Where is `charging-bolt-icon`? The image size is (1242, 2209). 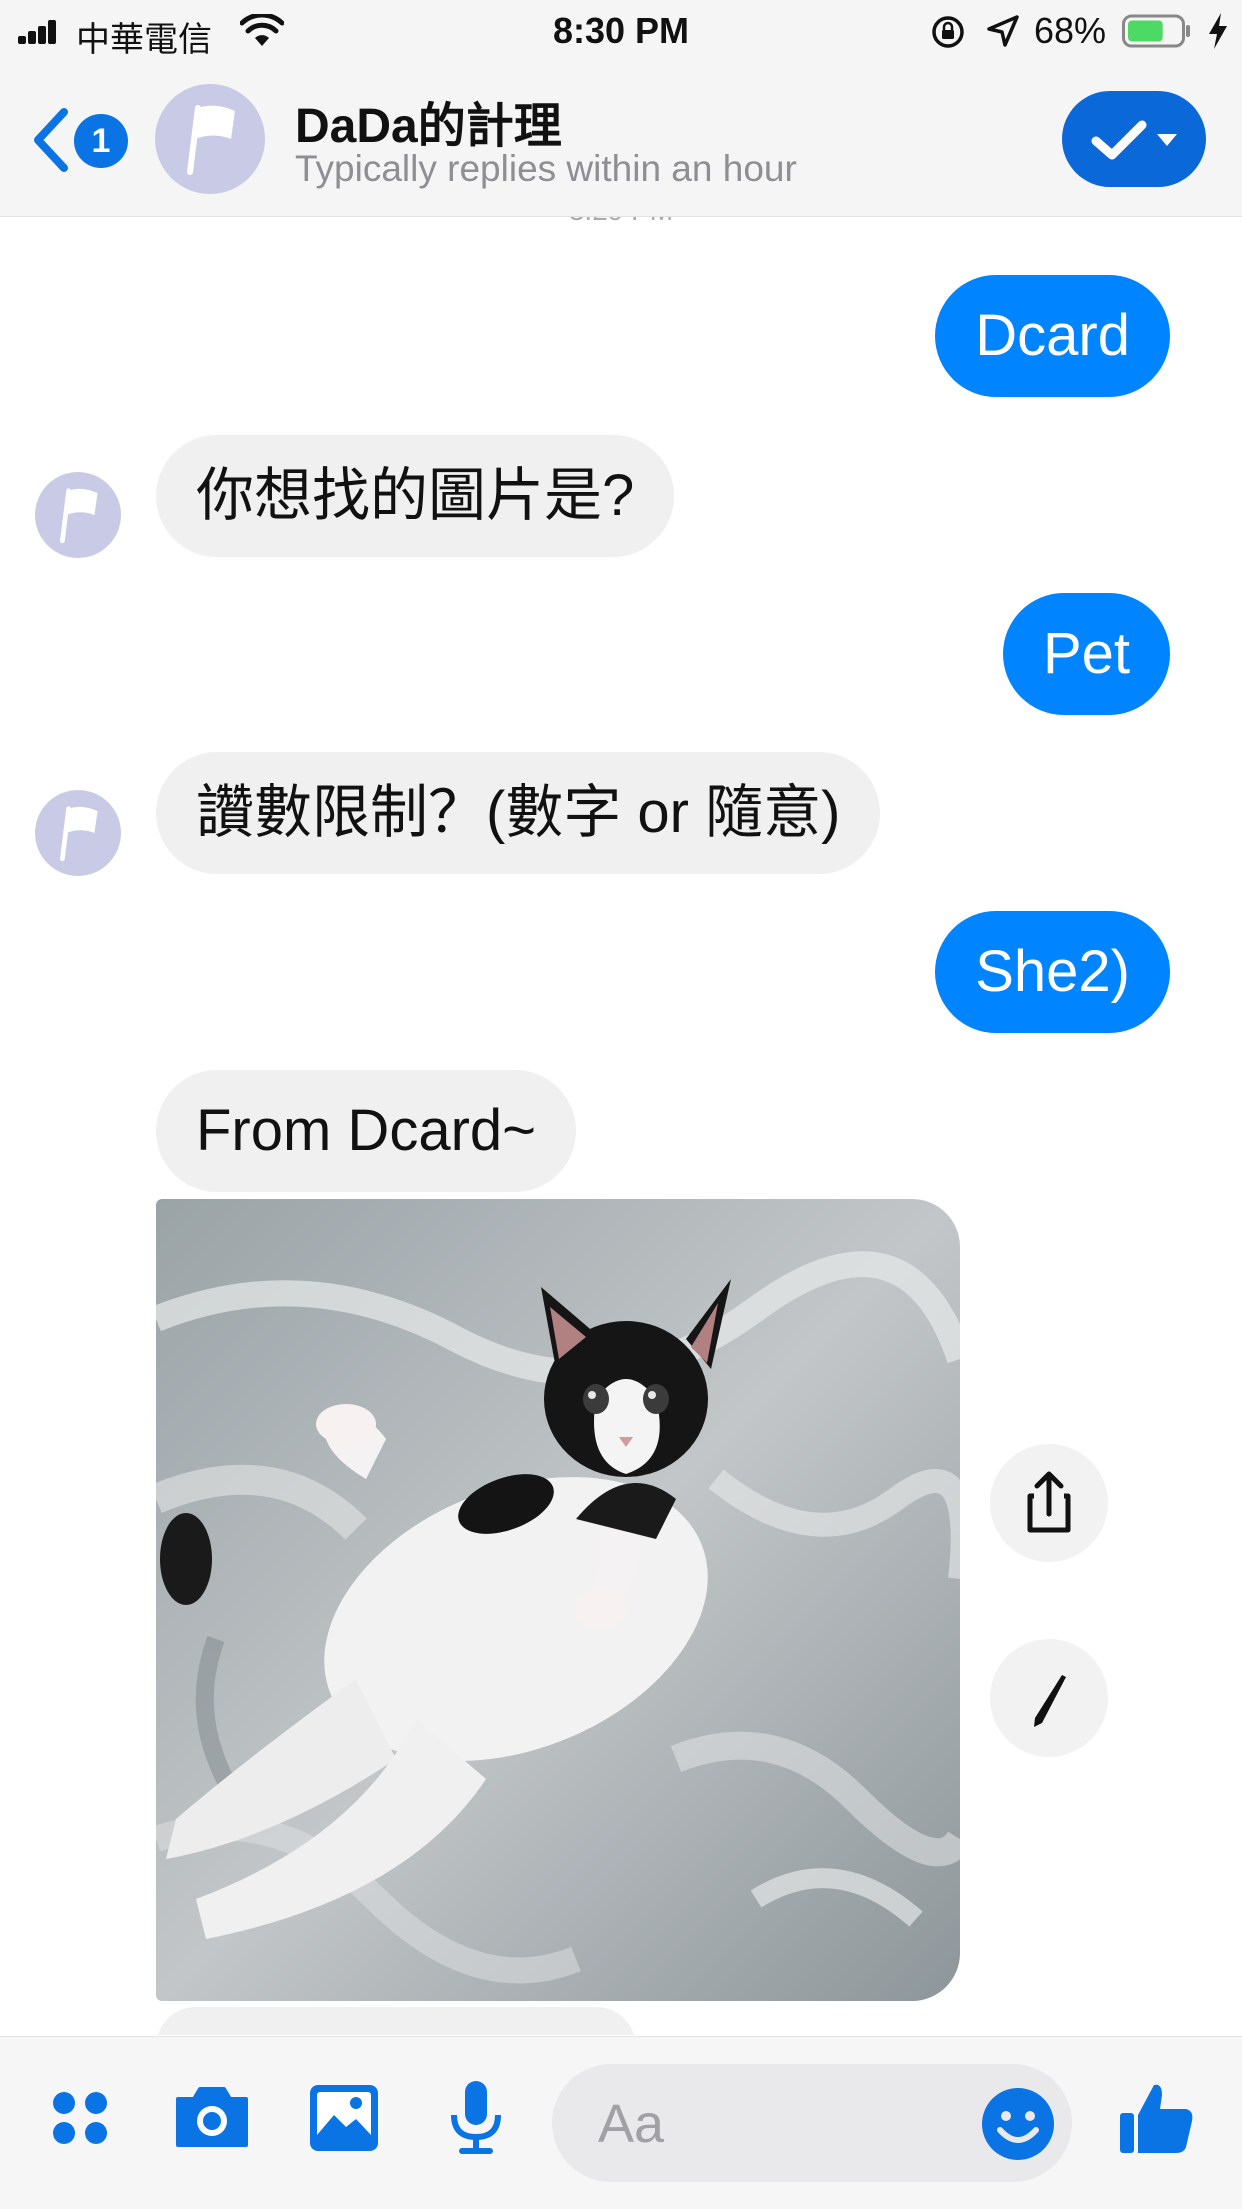
charging-bolt-icon is located at coordinates (1218, 31).